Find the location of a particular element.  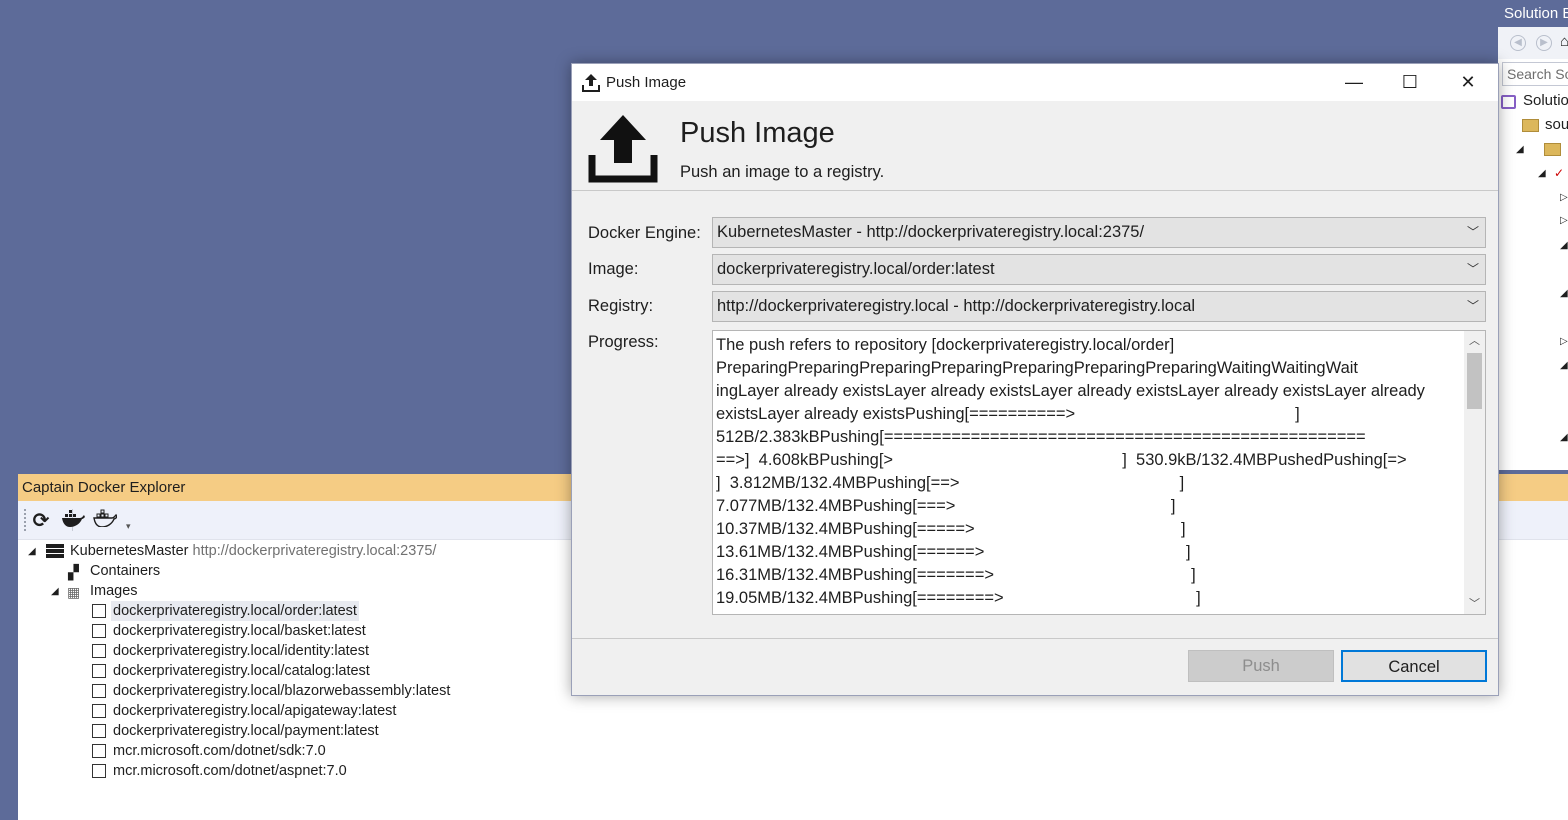

dialog-footer: Push Cancel is located at coordinates (1035, 666).